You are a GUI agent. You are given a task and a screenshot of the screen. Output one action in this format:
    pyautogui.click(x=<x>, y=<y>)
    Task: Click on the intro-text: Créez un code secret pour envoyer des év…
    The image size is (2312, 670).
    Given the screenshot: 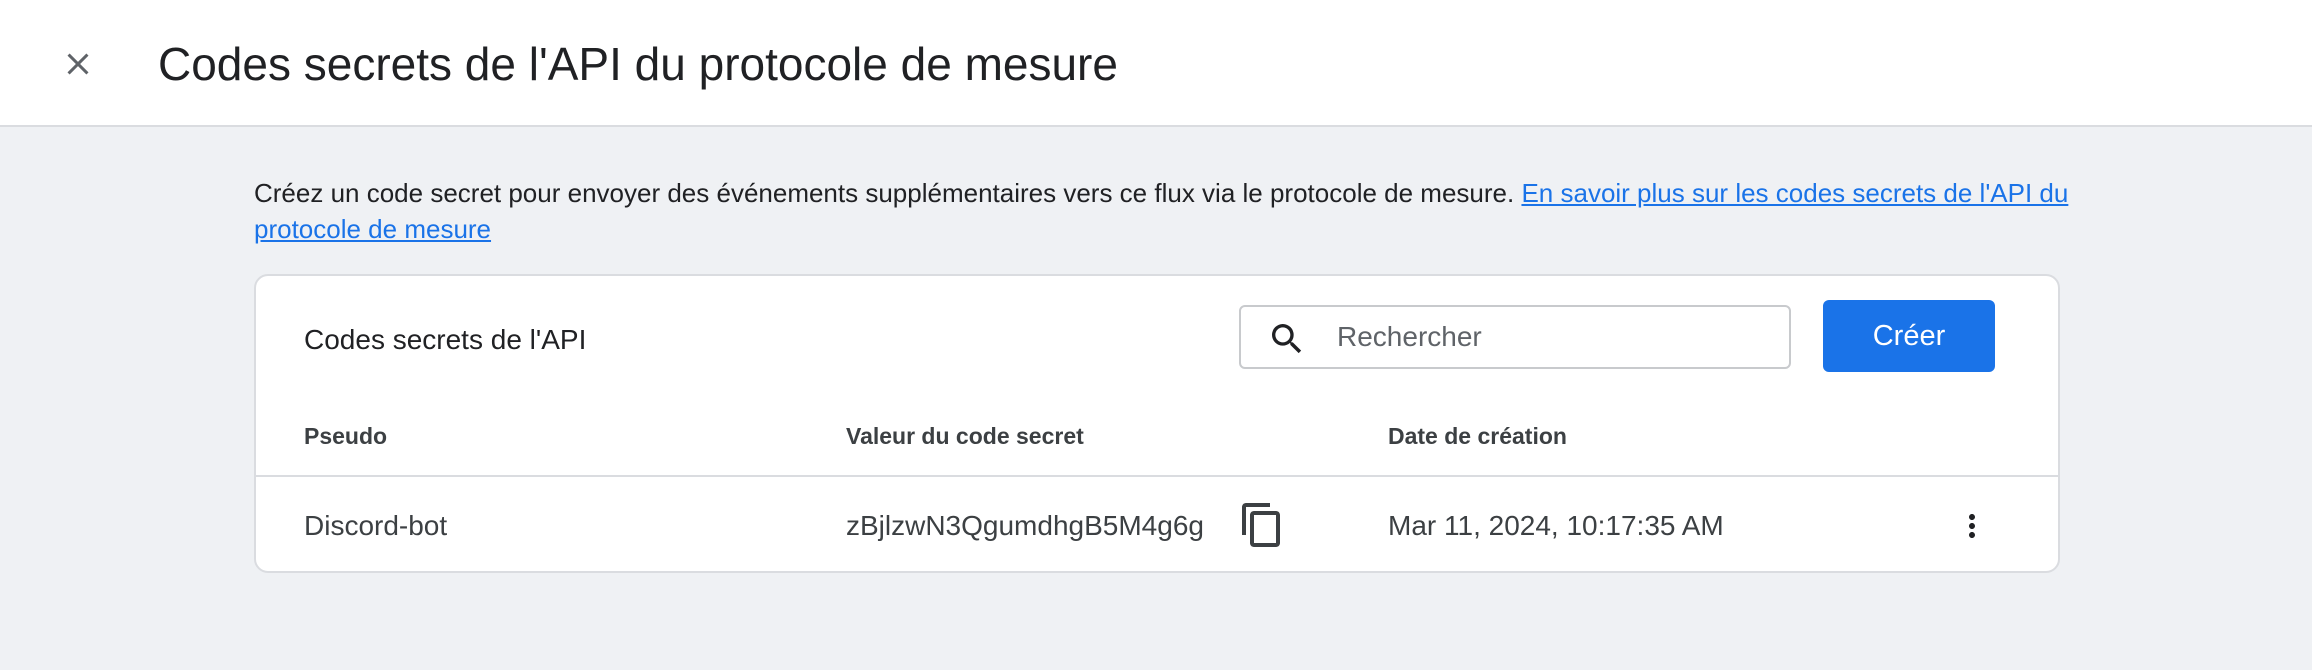 What is the action you would take?
    pyautogui.click(x=1164, y=211)
    